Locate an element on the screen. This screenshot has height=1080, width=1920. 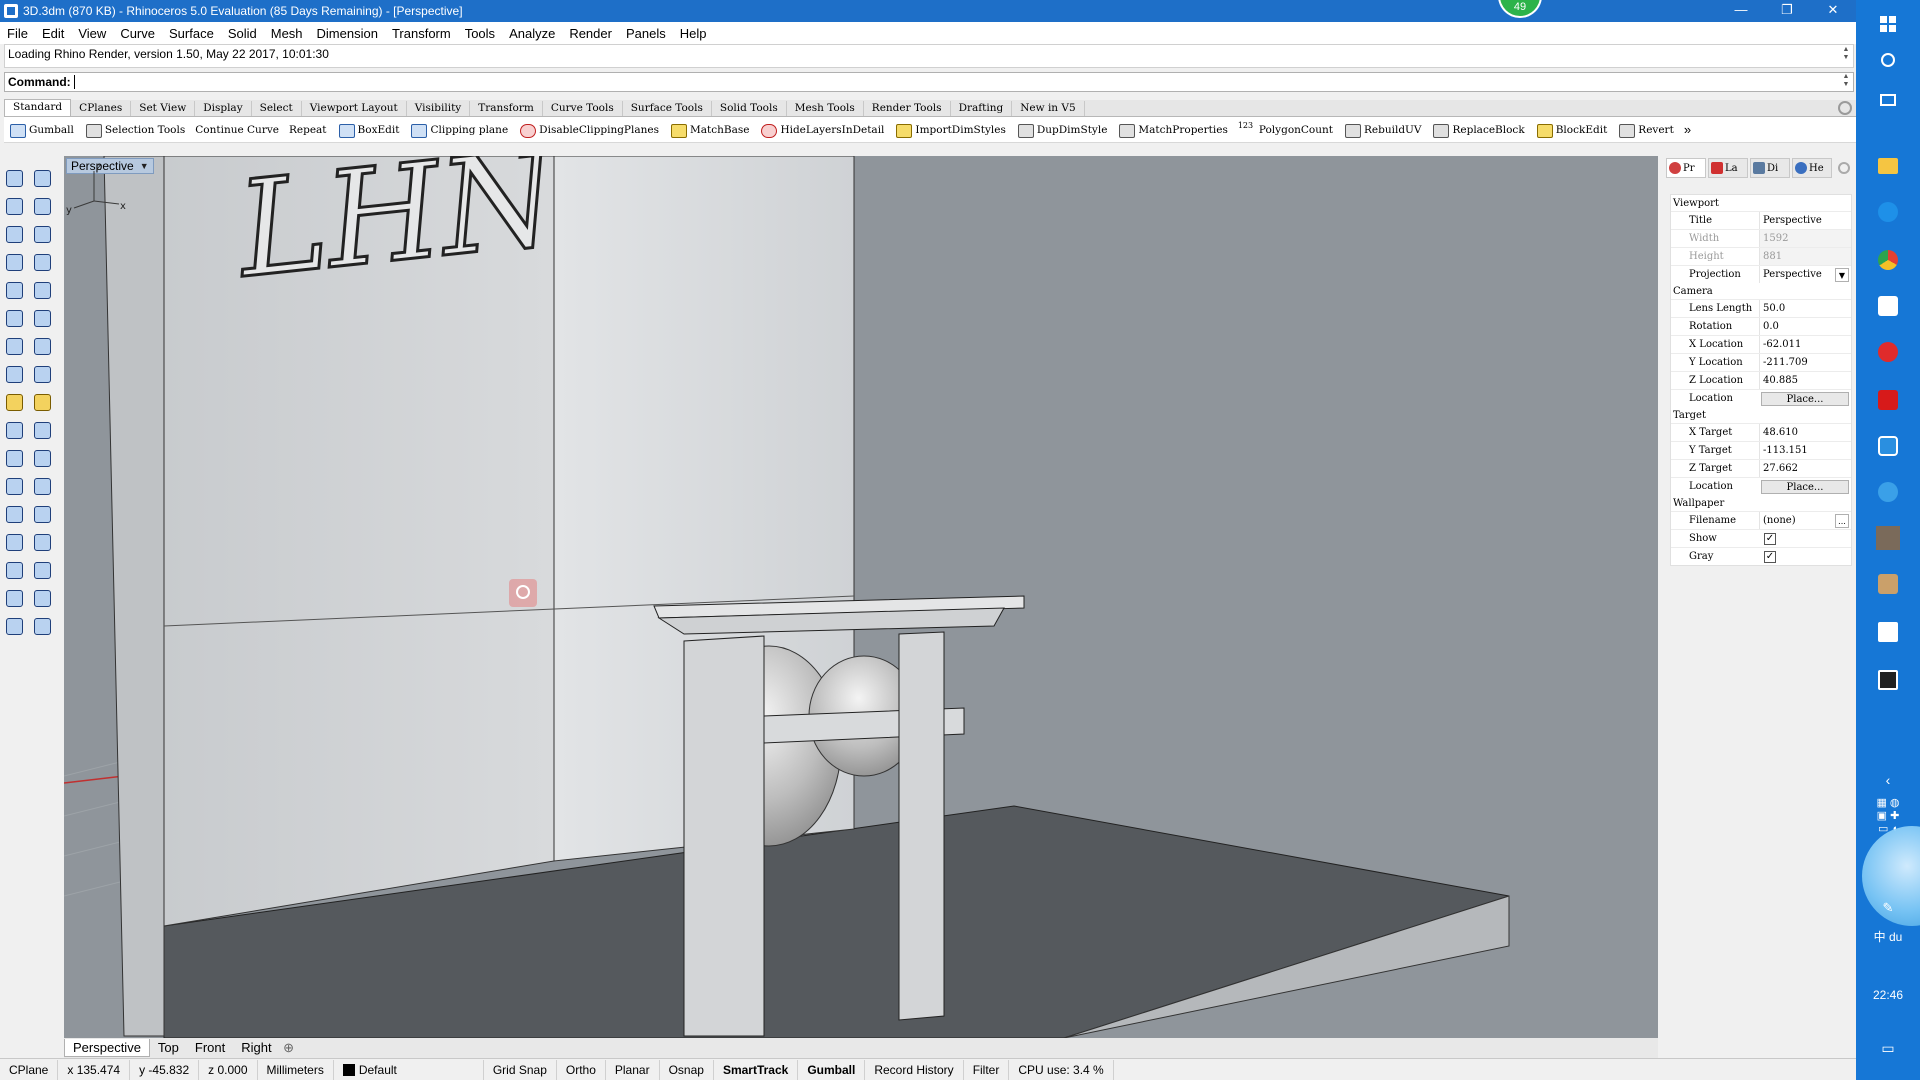
notification-center-icon: ▭ is located at coordinates (1888, 1048).